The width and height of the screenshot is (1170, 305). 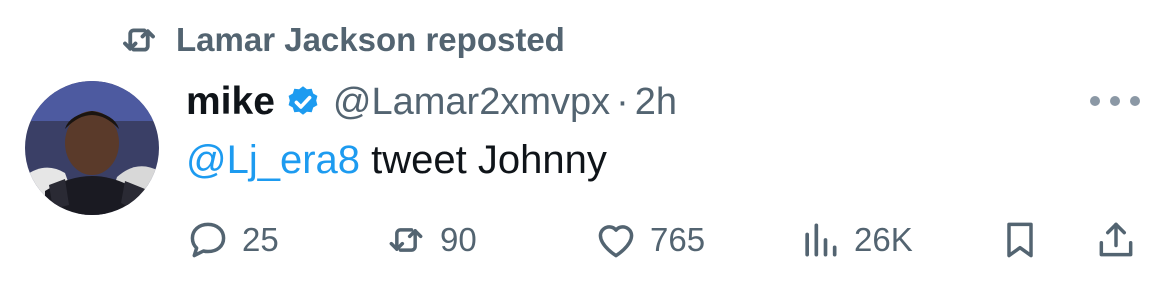 I want to click on author-name: mike, so click(x=230, y=102).